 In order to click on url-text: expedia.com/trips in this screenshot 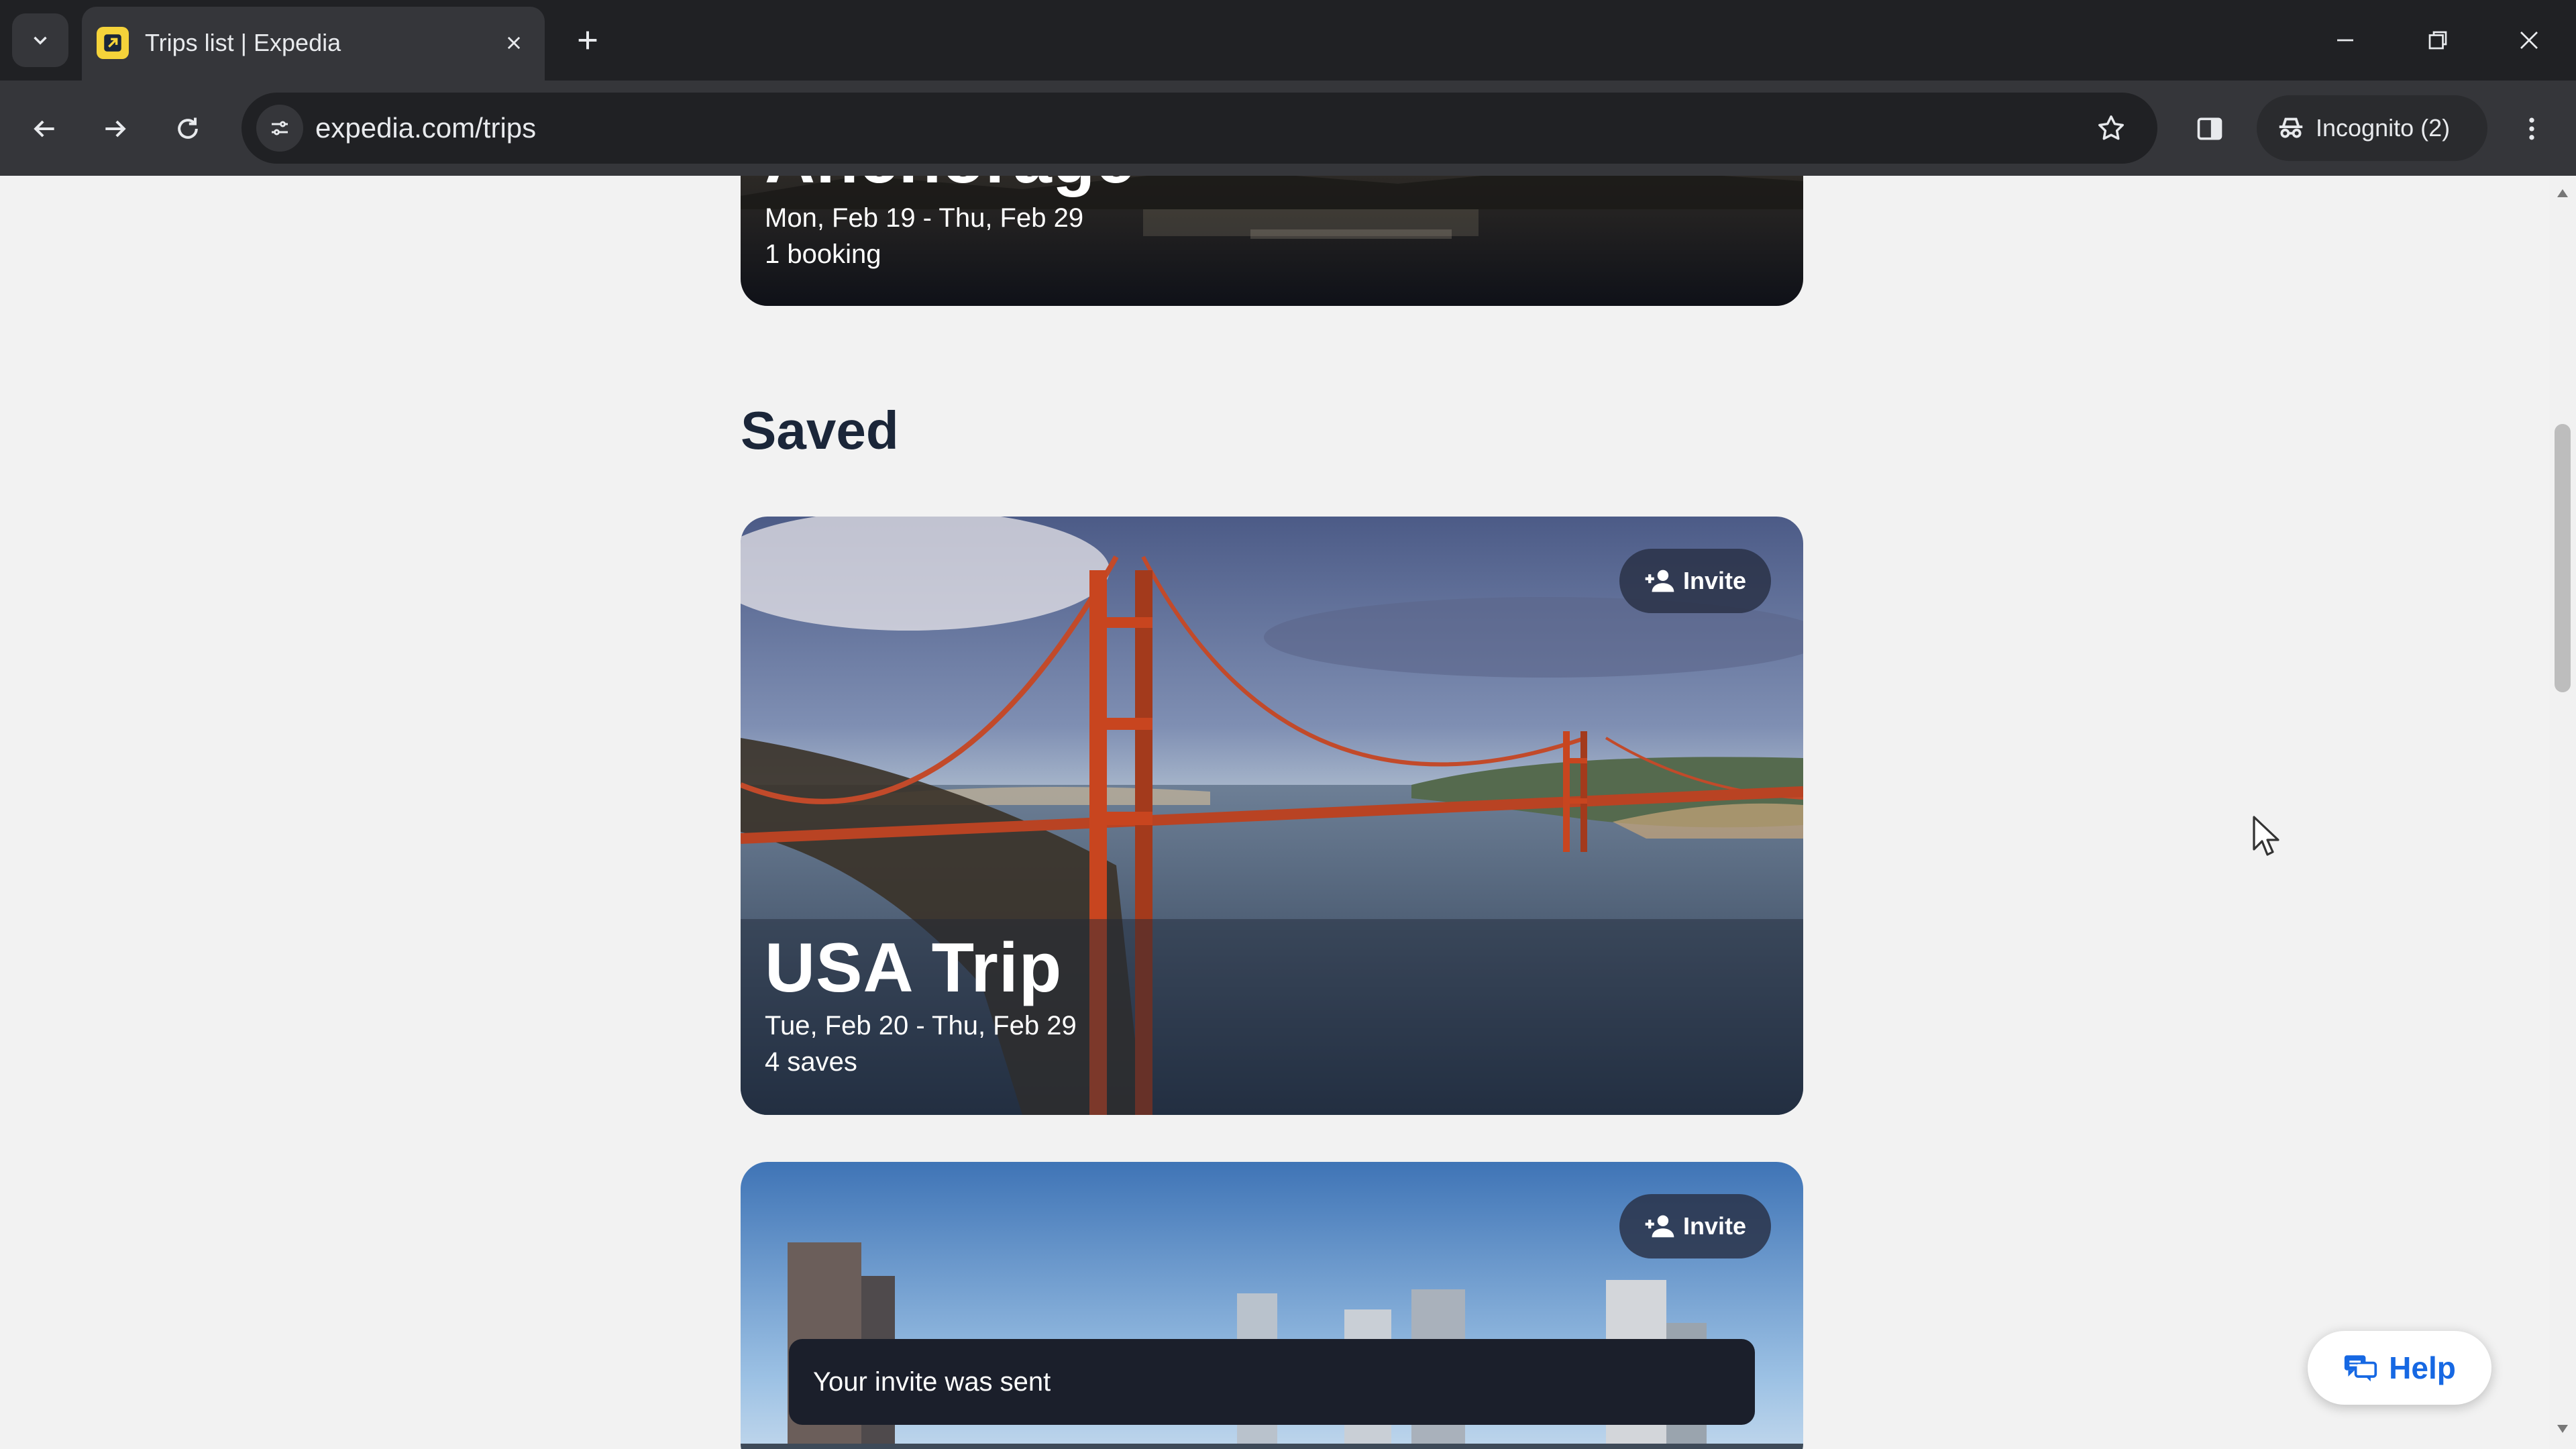, I will do `click(425, 128)`.